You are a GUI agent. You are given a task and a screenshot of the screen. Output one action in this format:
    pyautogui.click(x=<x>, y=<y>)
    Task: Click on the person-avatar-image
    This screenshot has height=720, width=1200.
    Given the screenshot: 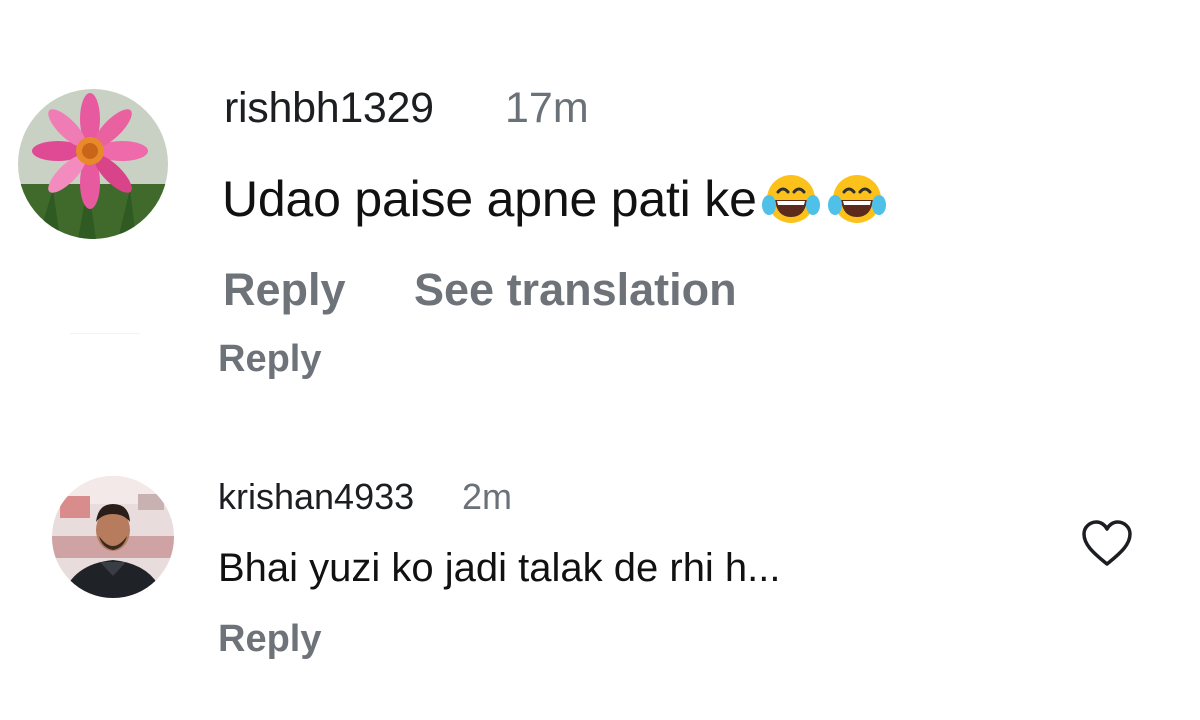 What is the action you would take?
    pyautogui.click(x=113, y=537)
    